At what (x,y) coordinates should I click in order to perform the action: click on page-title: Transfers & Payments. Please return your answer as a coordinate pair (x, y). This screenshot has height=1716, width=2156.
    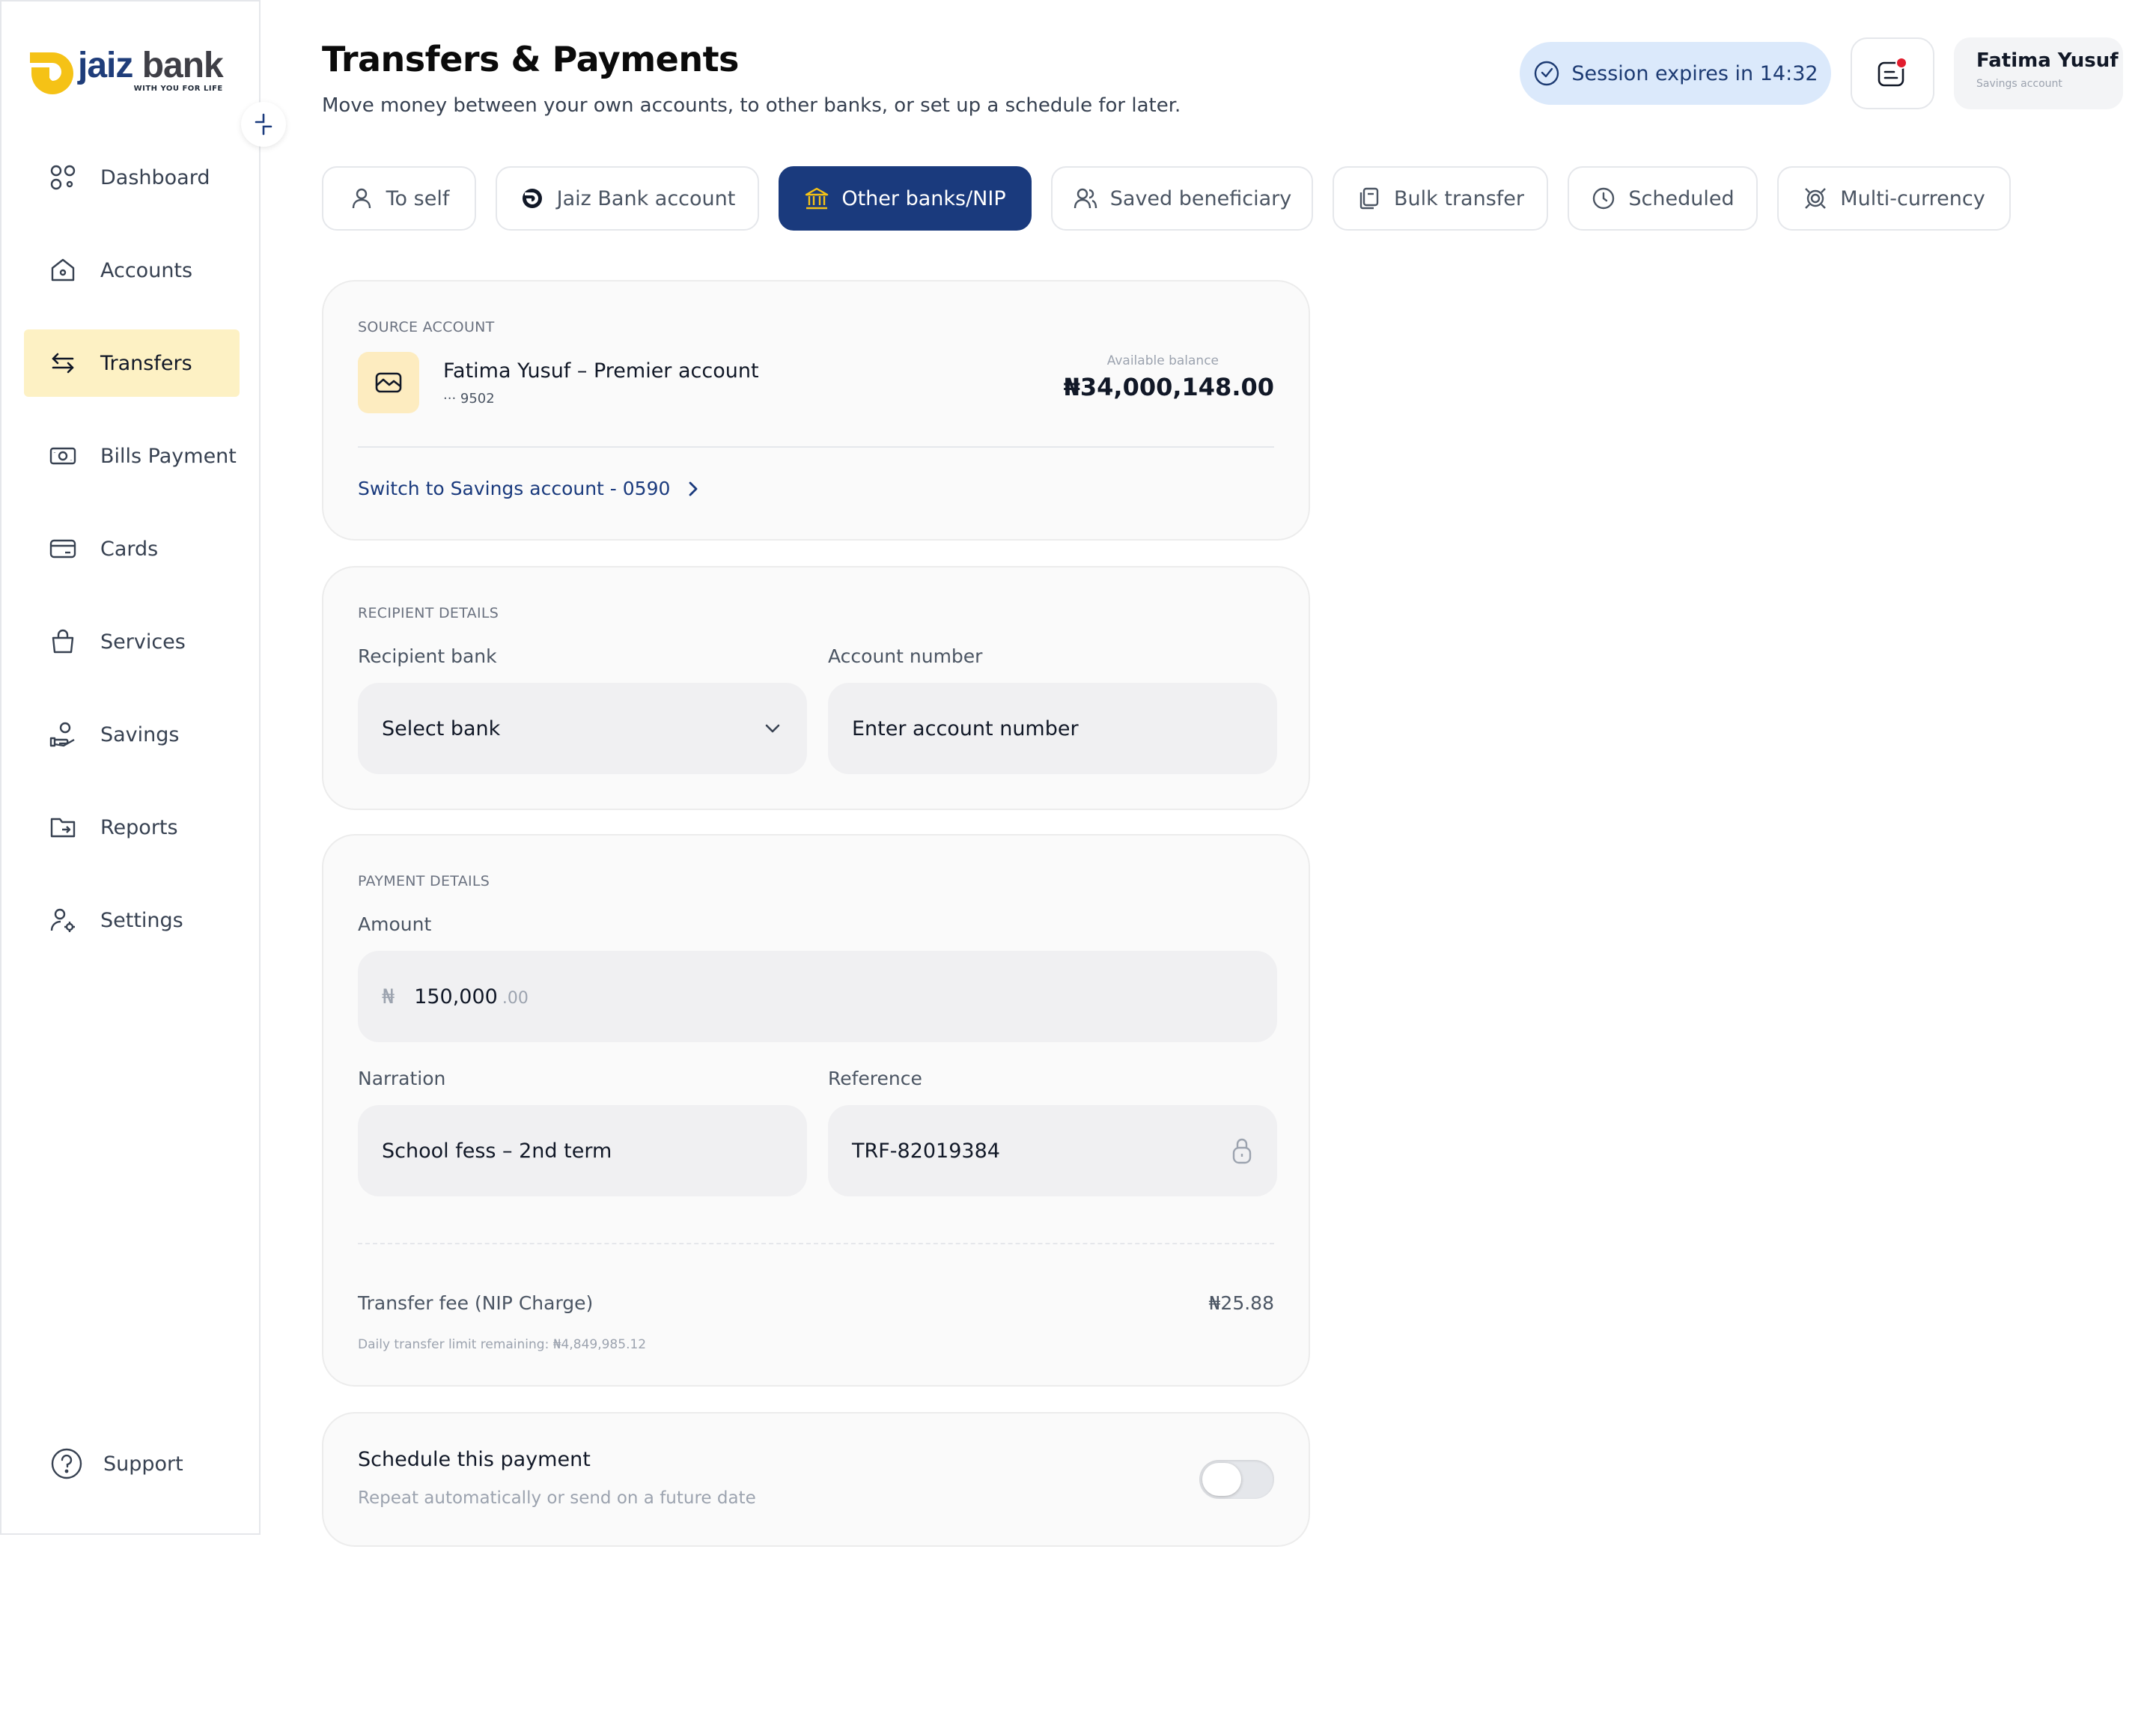
    Looking at the image, I should click on (530, 59).